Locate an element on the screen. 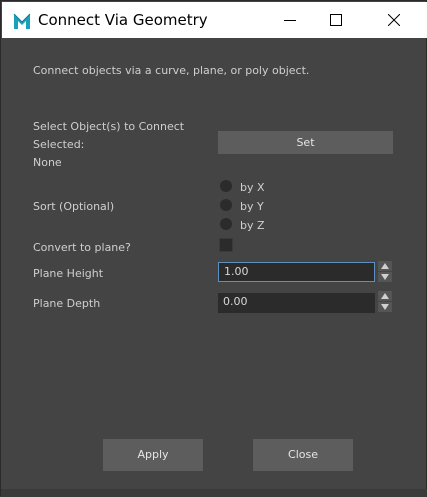 The height and width of the screenshot is (497, 427). plane-height-label: Plane Height is located at coordinates (68, 273).